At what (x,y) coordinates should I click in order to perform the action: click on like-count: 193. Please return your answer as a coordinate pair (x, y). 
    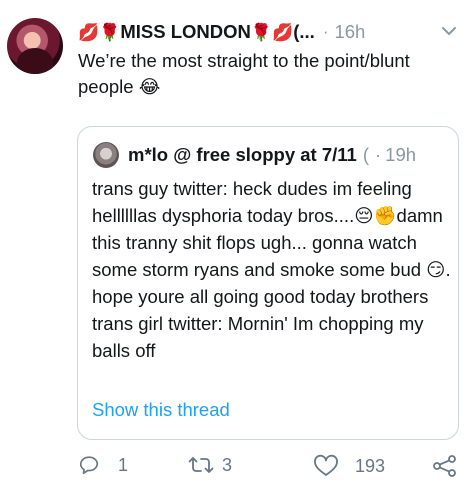
    Looking at the image, I should click on (370, 465).